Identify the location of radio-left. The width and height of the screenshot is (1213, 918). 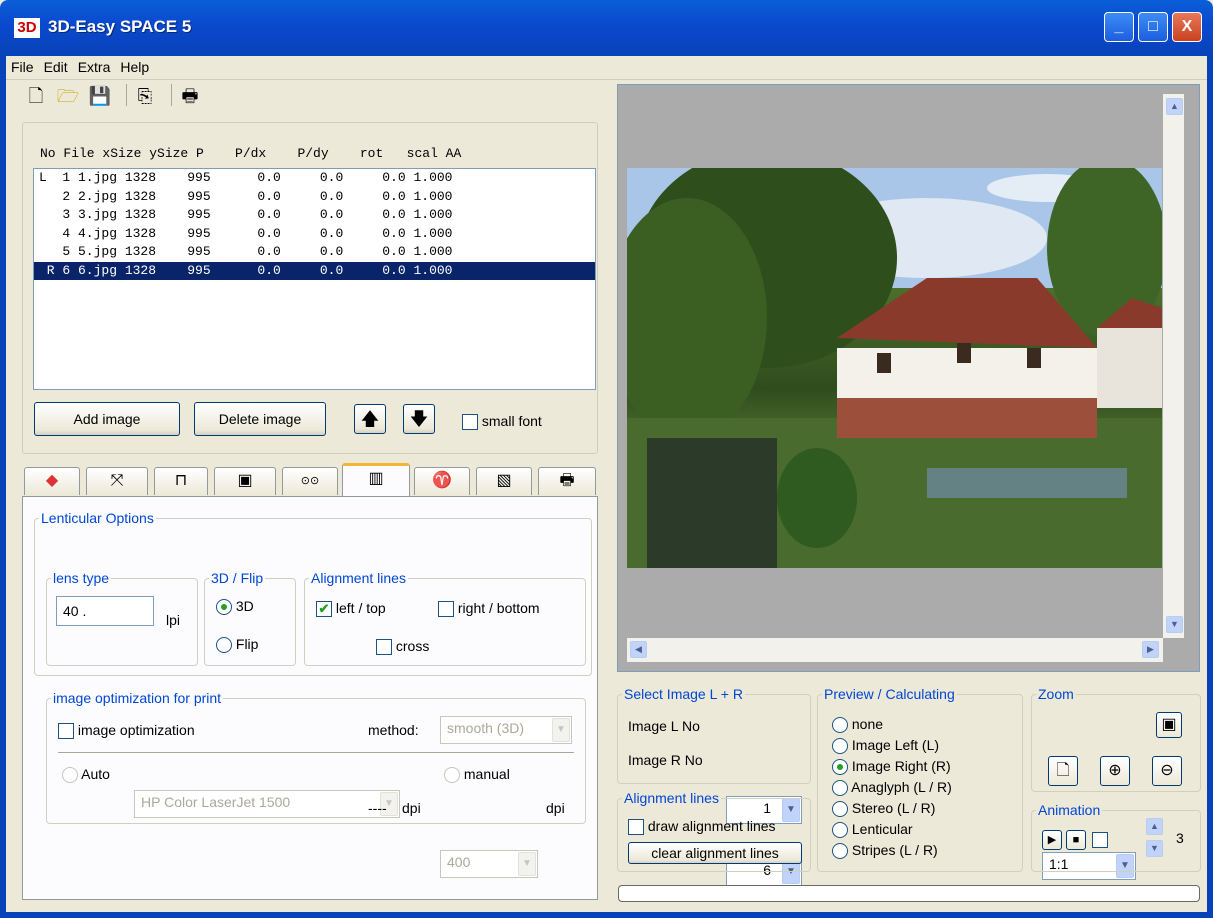
(840, 746).